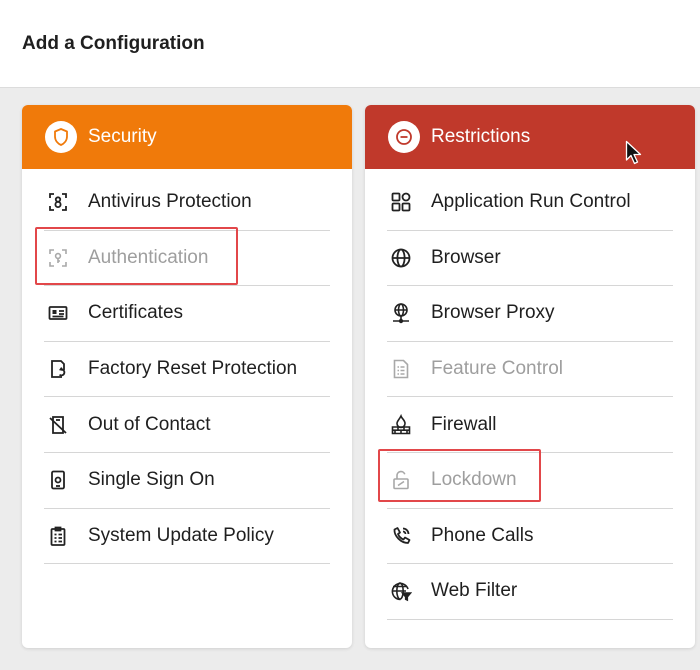 The height and width of the screenshot is (670, 700). What do you see at coordinates (350, 44) in the screenshot?
I see `dialog-header: Add a Configuration` at bounding box center [350, 44].